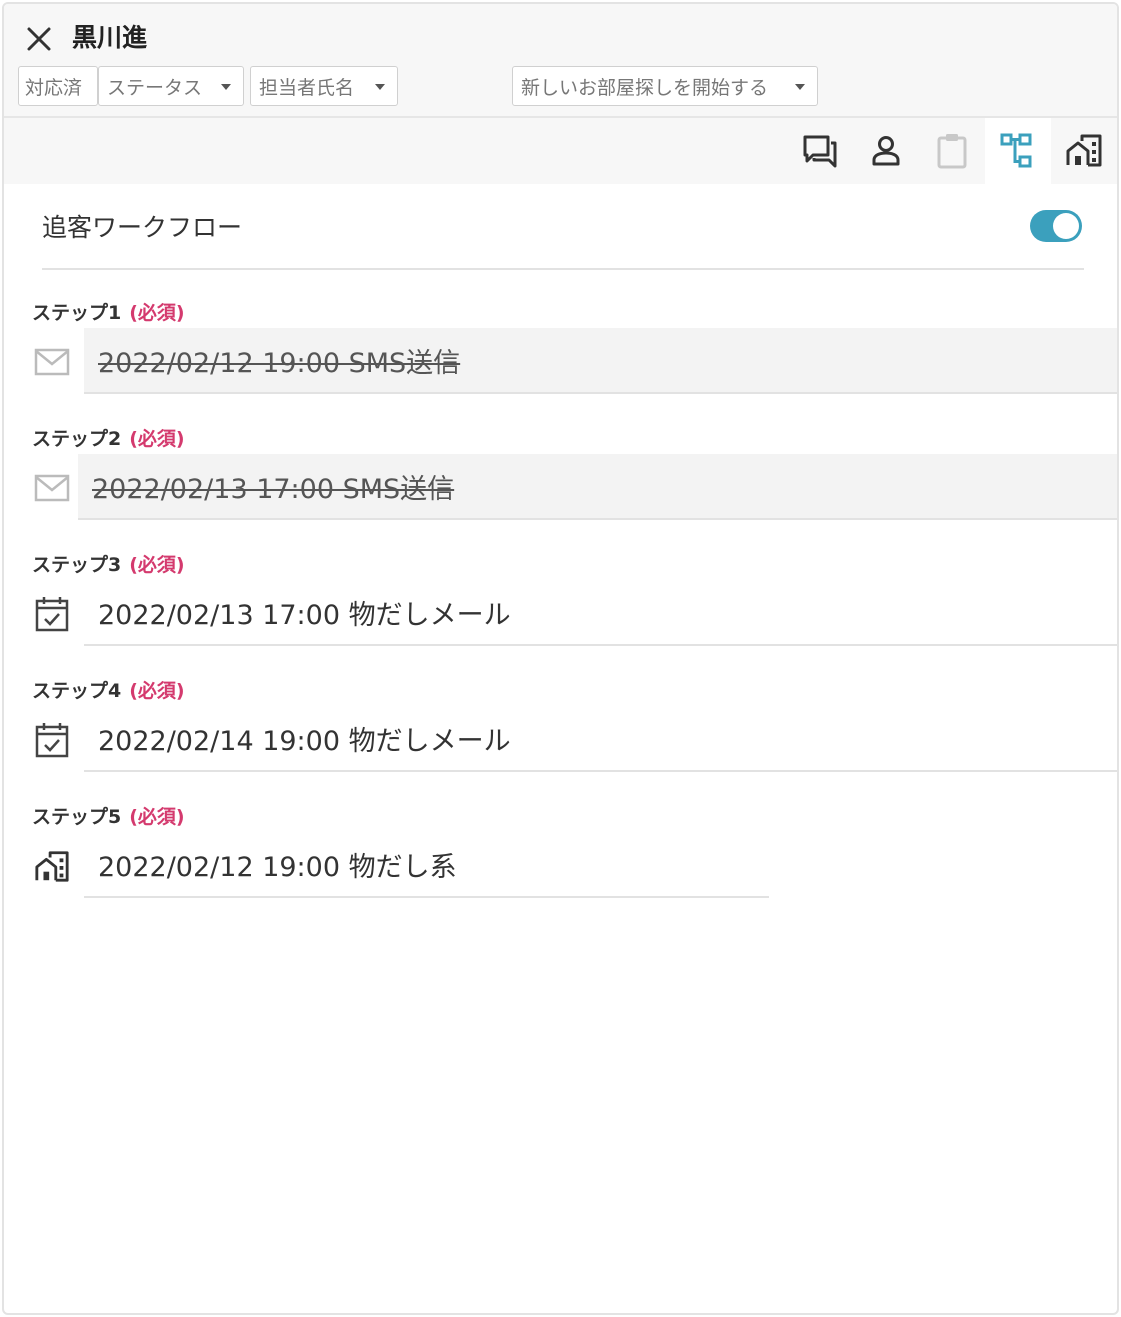  I want to click on assignee-select: 担当者氏名, so click(324, 86).